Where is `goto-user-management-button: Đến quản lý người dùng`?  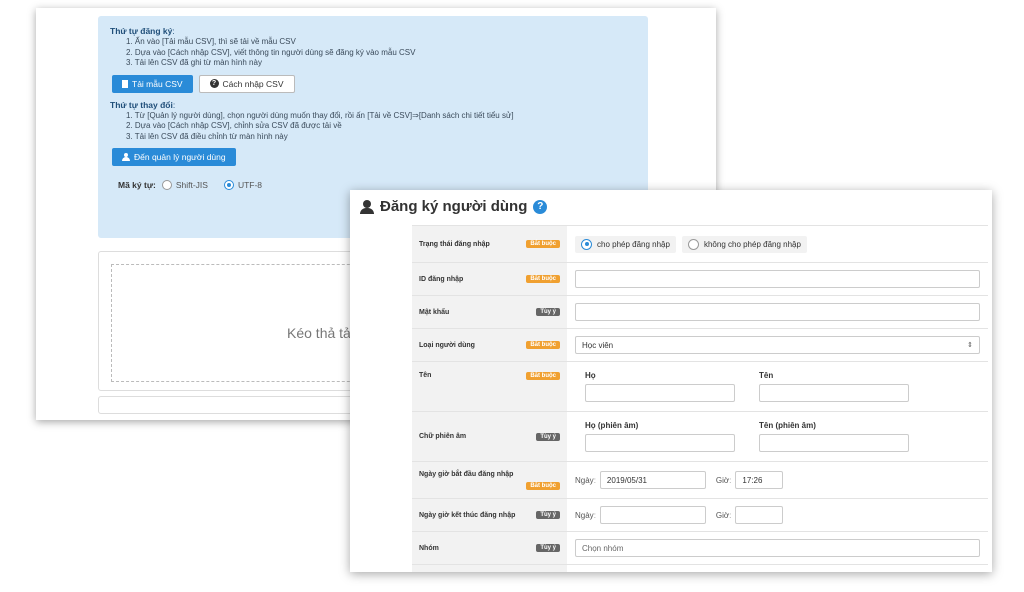 goto-user-management-button: Đến quản lý người dùng is located at coordinates (174, 157).